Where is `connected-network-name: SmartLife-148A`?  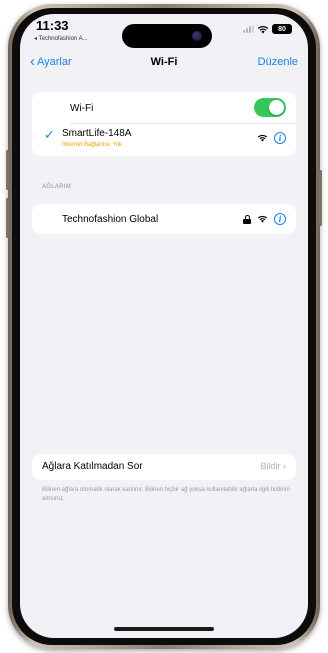 connected-network-name: SmartLife-148A is located at coordinates (97, 133).